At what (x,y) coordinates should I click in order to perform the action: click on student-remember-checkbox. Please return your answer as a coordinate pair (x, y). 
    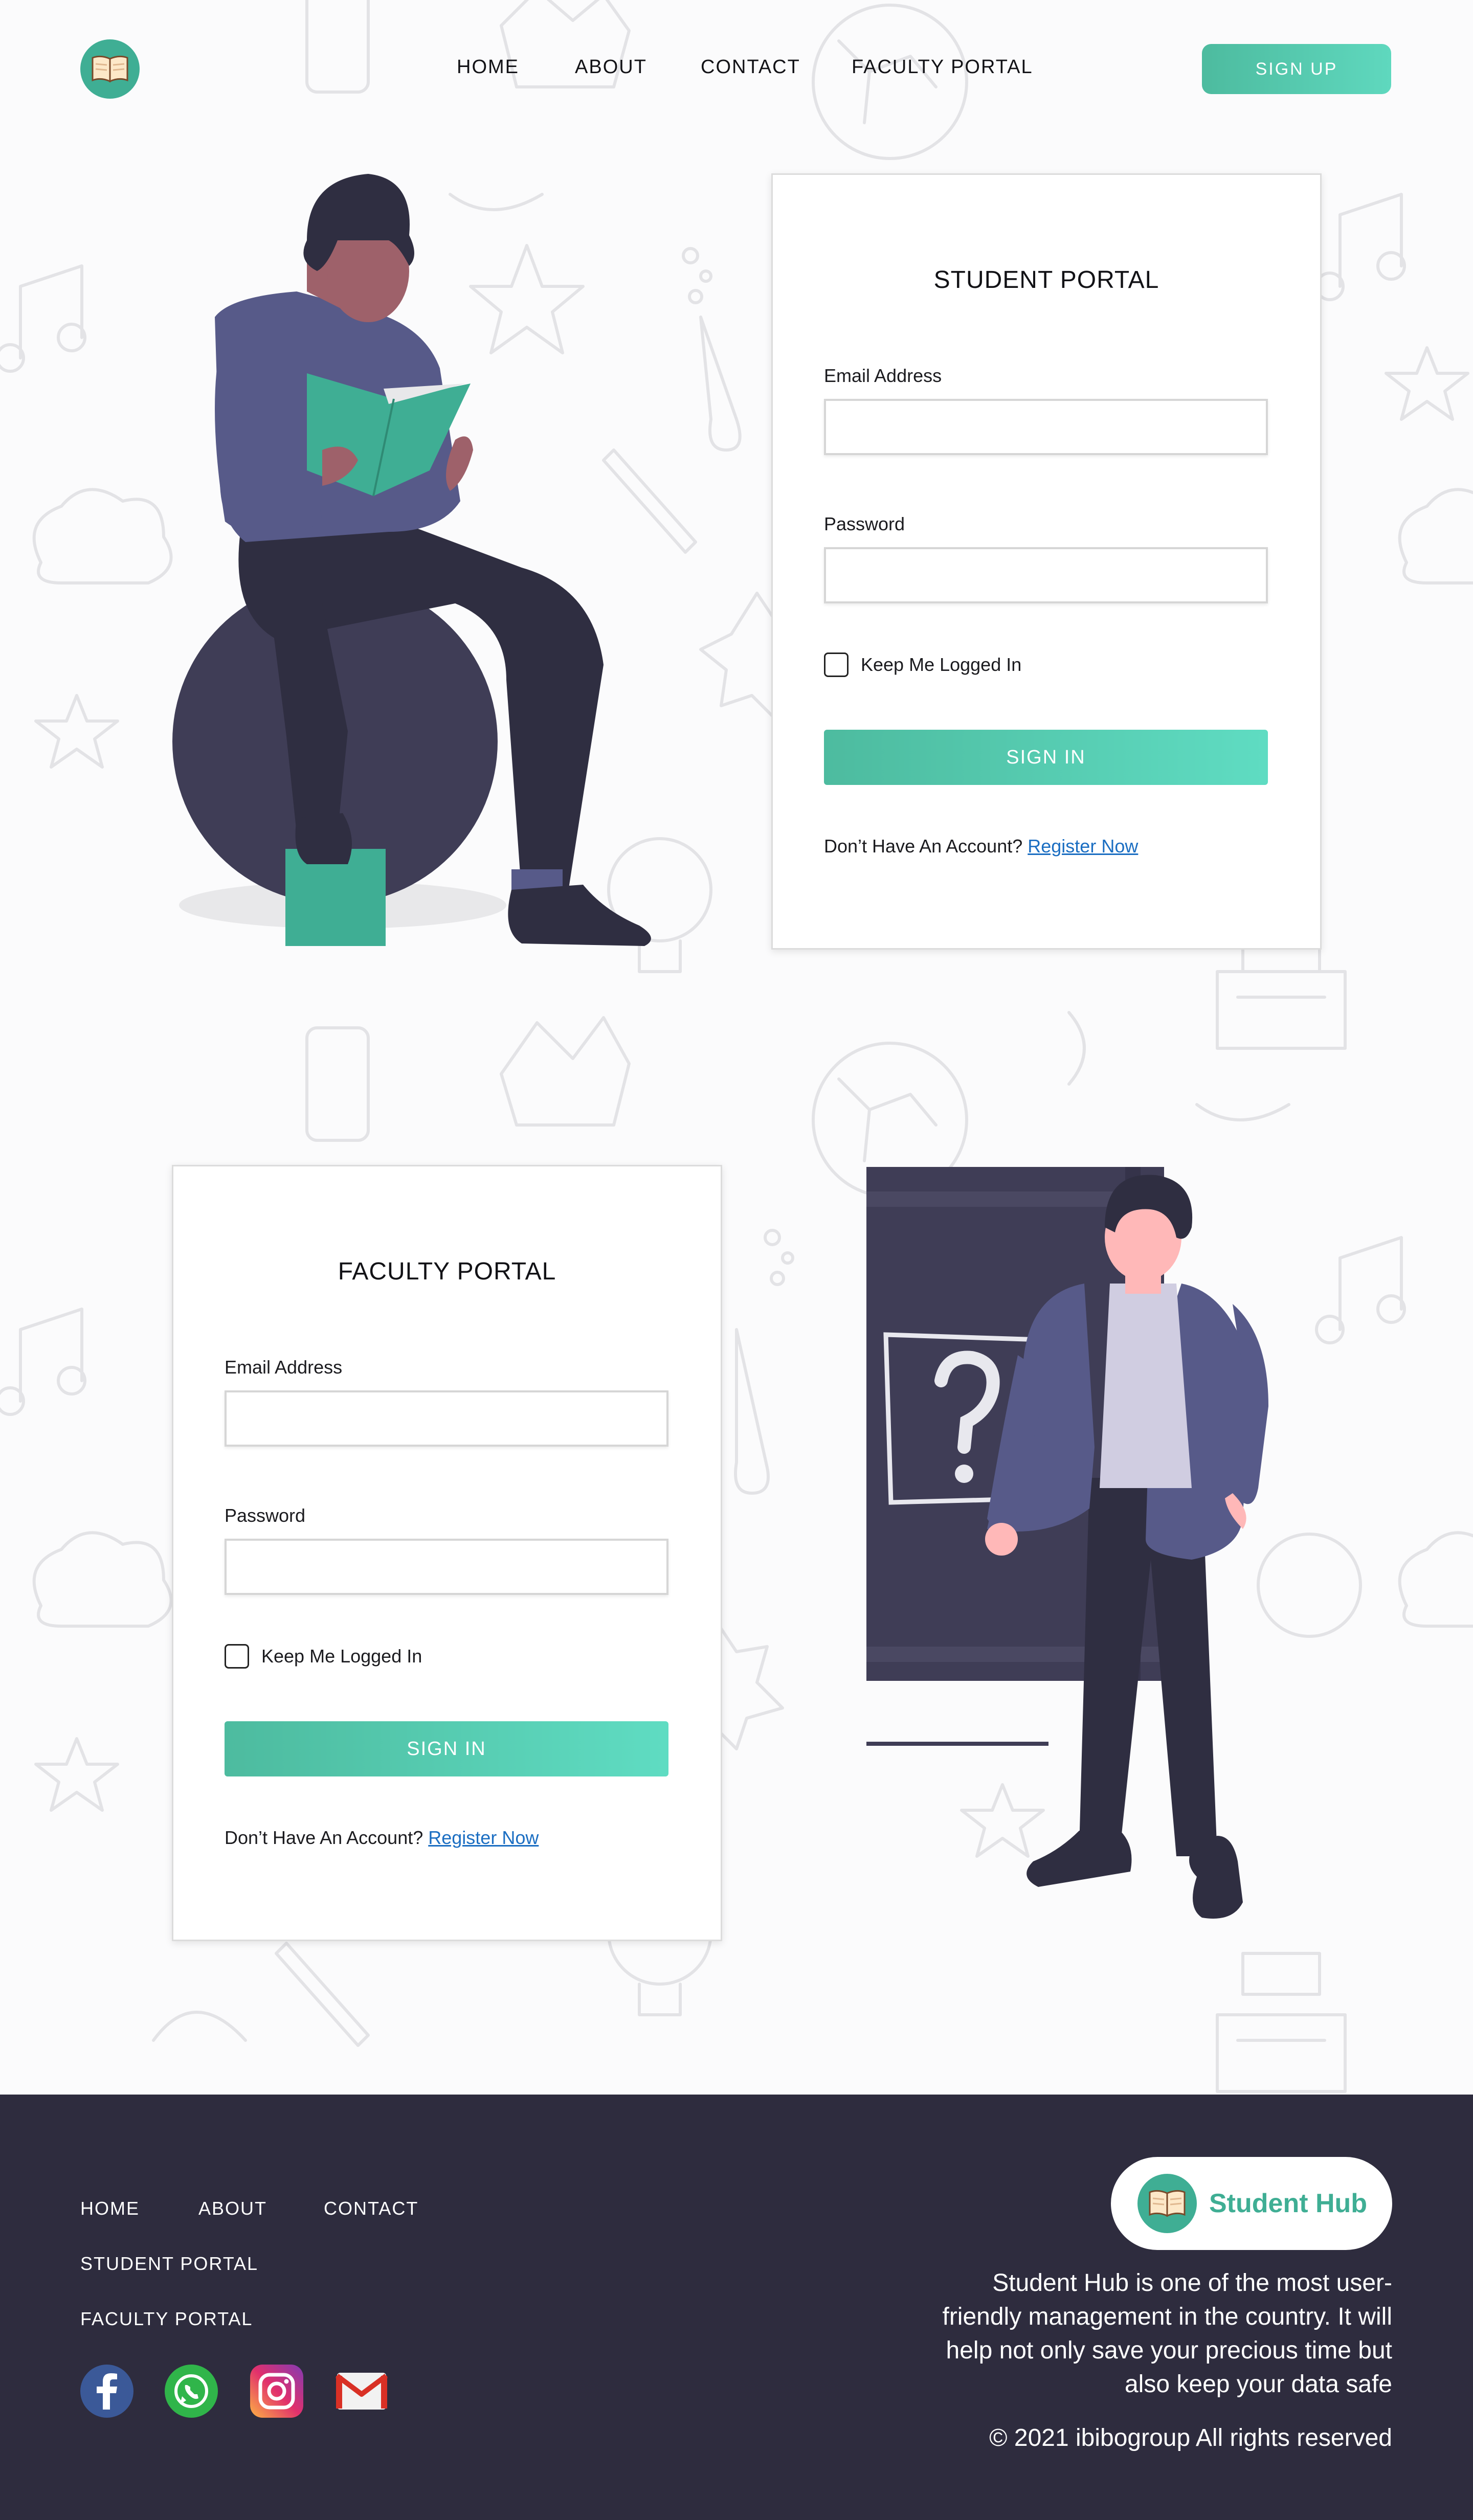
    Looking at the image, I should click on (836, 664).